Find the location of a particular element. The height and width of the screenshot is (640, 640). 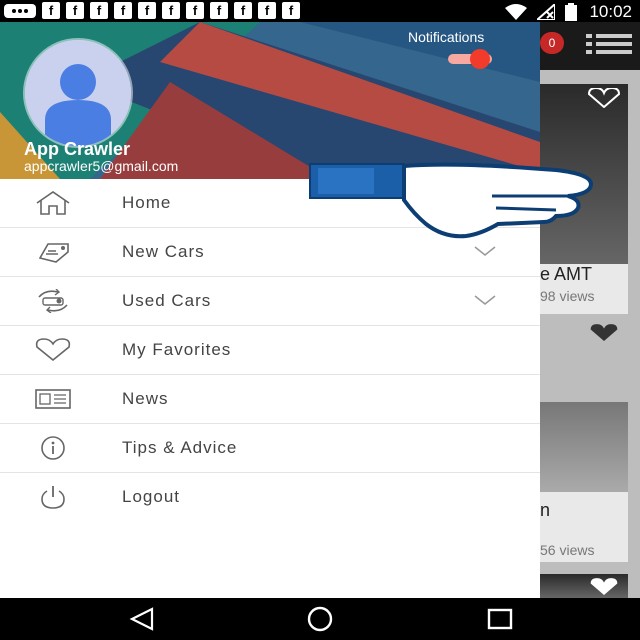

avatar is located at coordinates (78, 93).